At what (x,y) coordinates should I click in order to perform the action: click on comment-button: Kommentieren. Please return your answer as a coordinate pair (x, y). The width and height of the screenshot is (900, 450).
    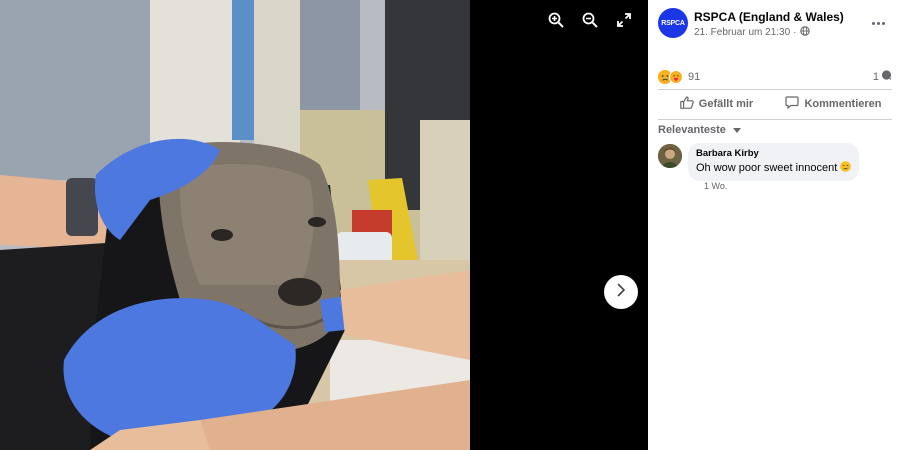
    Looking at the image, I should click on (833, 104).